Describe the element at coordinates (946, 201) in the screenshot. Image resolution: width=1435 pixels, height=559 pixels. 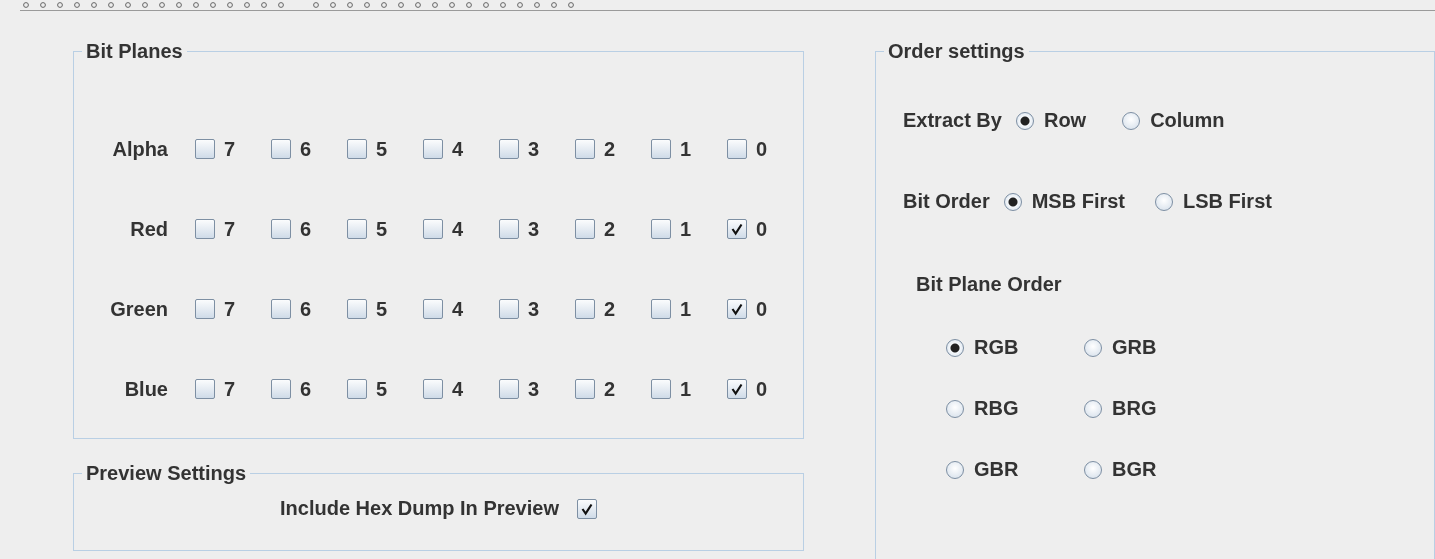
I see `field-label: Bit Order` at that location.